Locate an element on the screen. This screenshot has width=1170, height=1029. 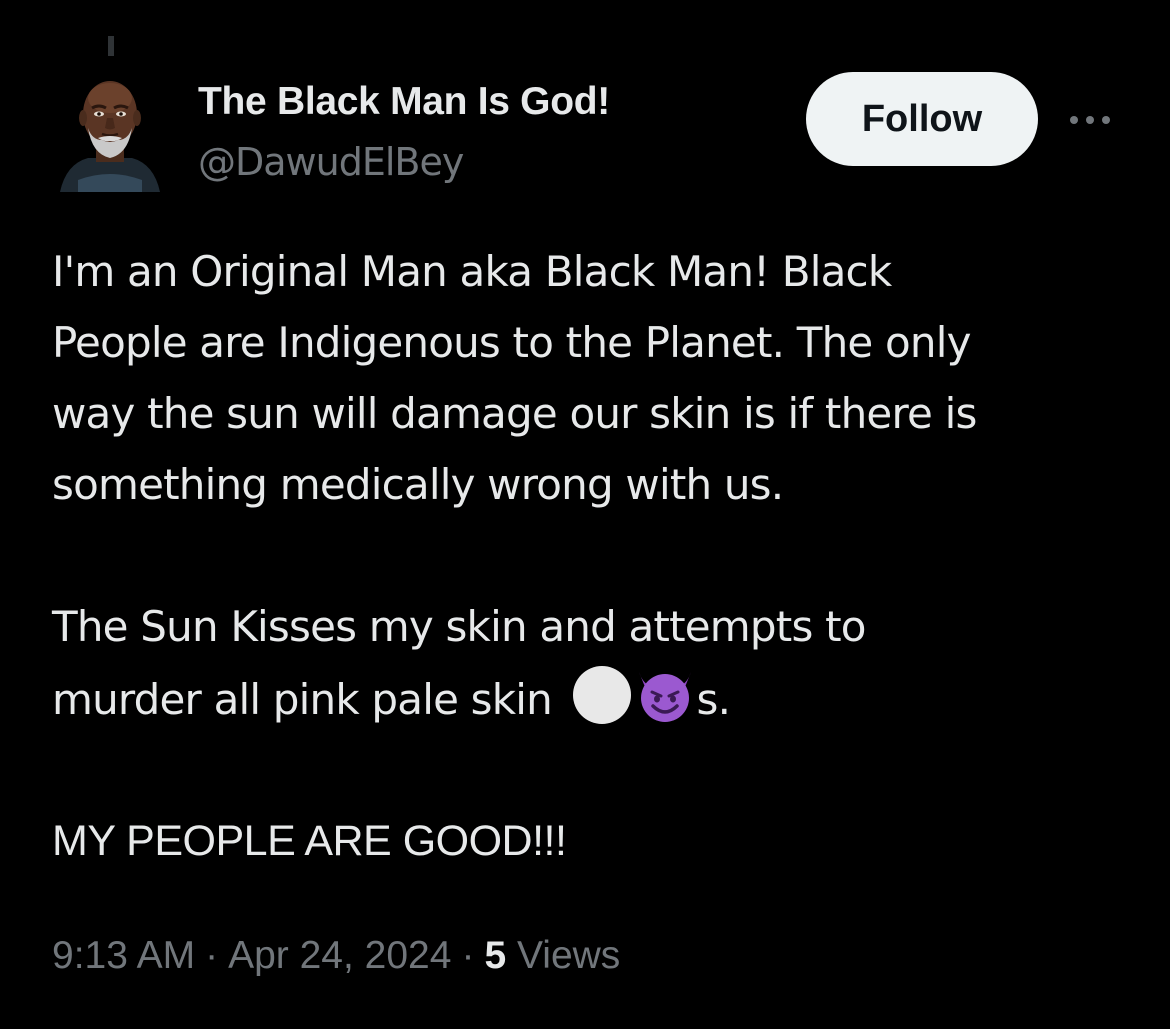
white-circle-emoji is located at coordinates (601, 695).